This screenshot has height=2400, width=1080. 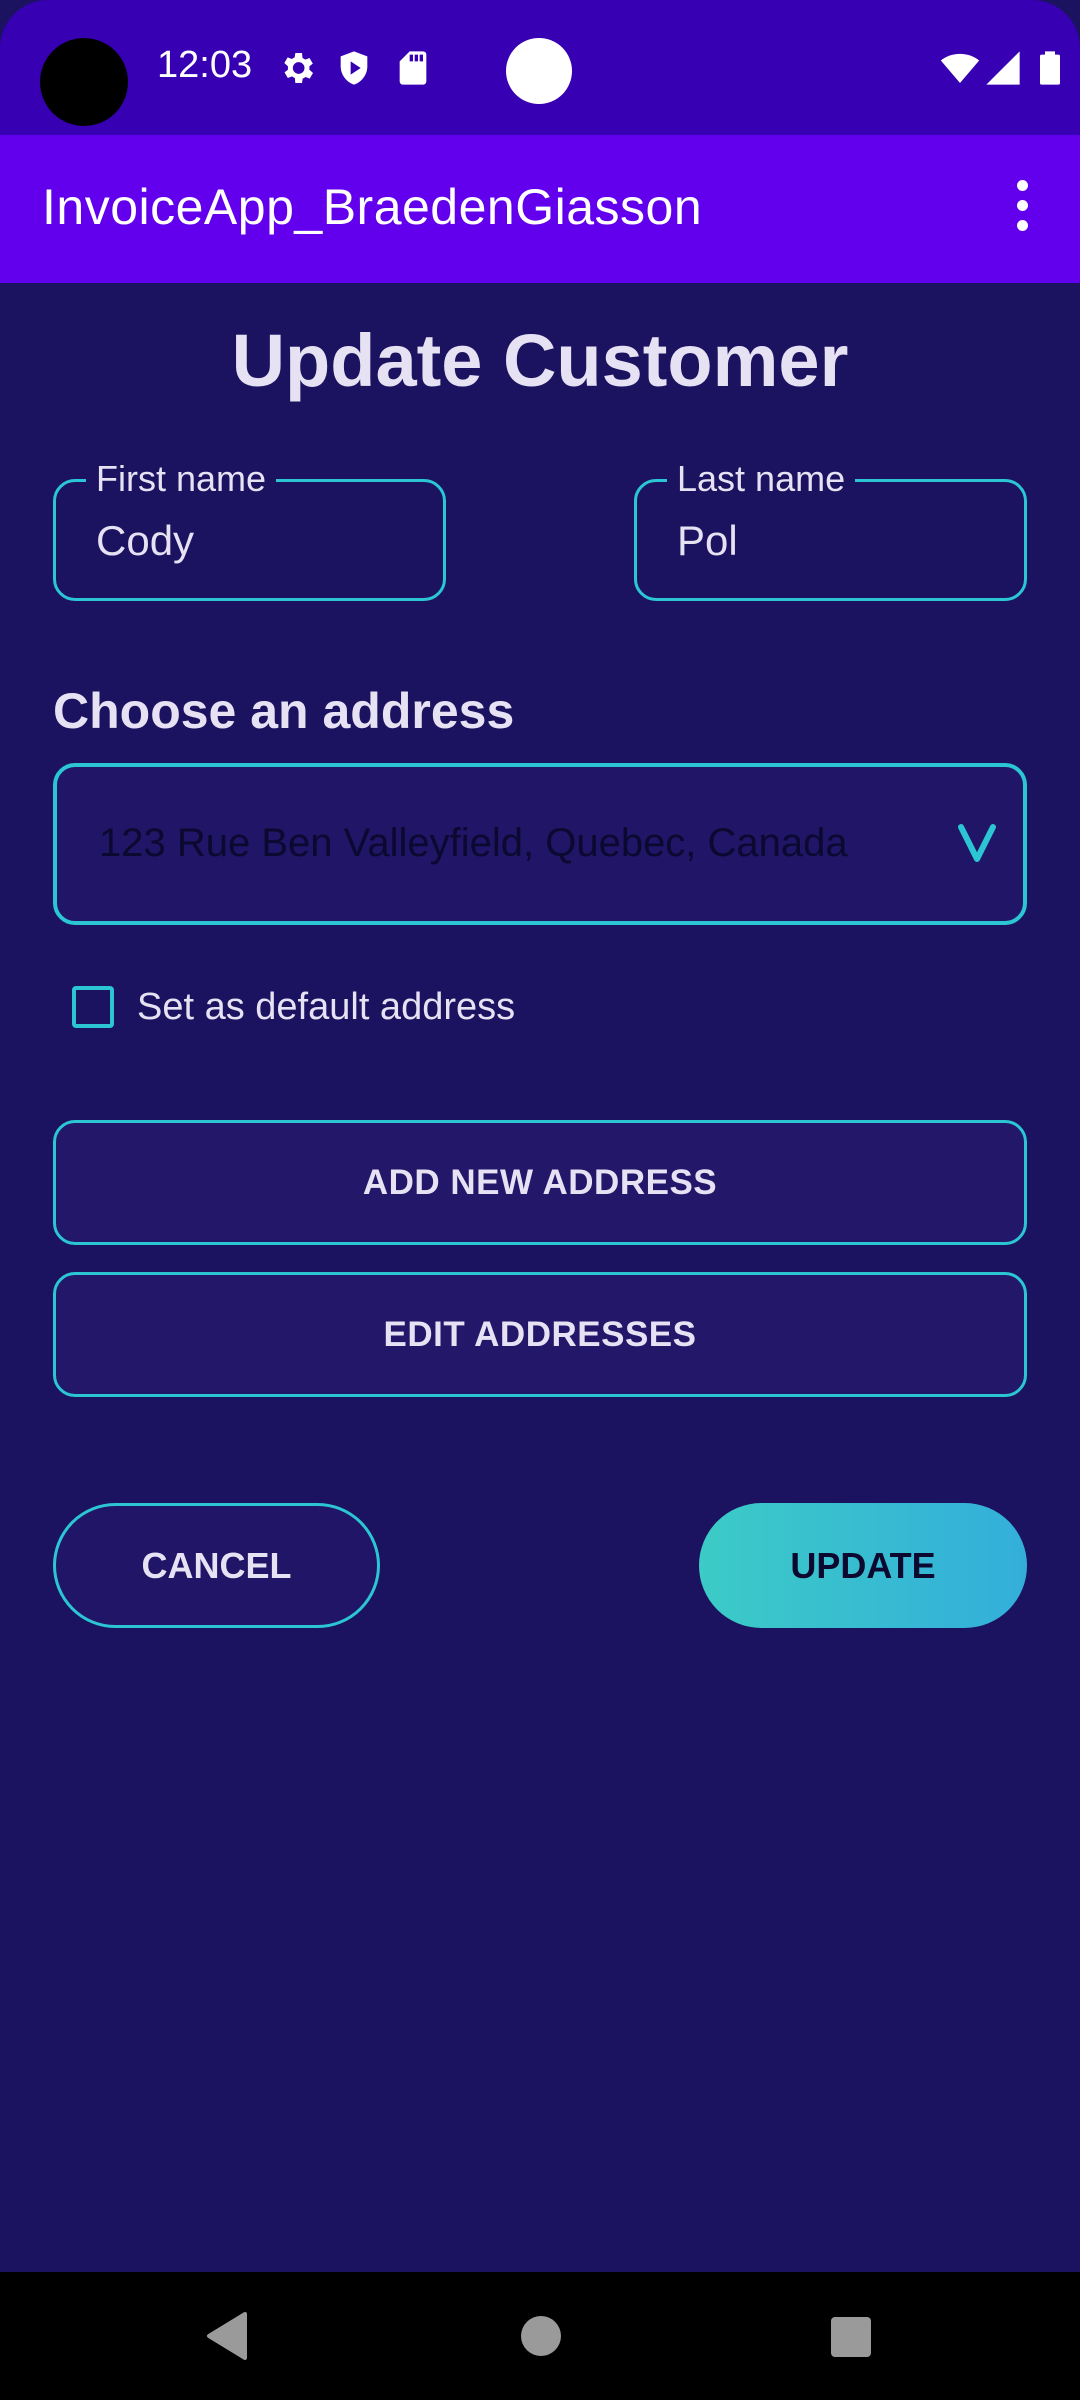 I want to click on default-address-checkbox, so click(x=93, y=1007).